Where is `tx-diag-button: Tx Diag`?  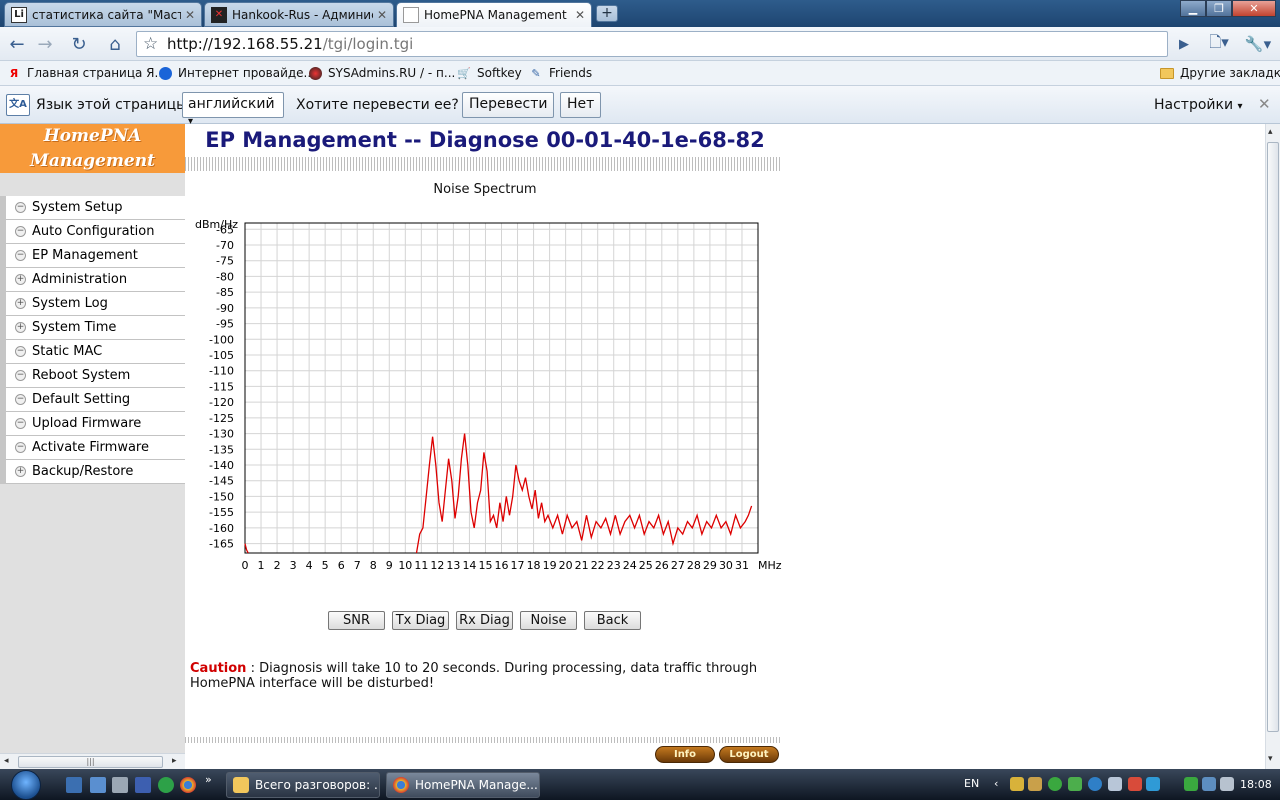
tx-diag-button: Tx Diag is located at coordinates (420, 620).